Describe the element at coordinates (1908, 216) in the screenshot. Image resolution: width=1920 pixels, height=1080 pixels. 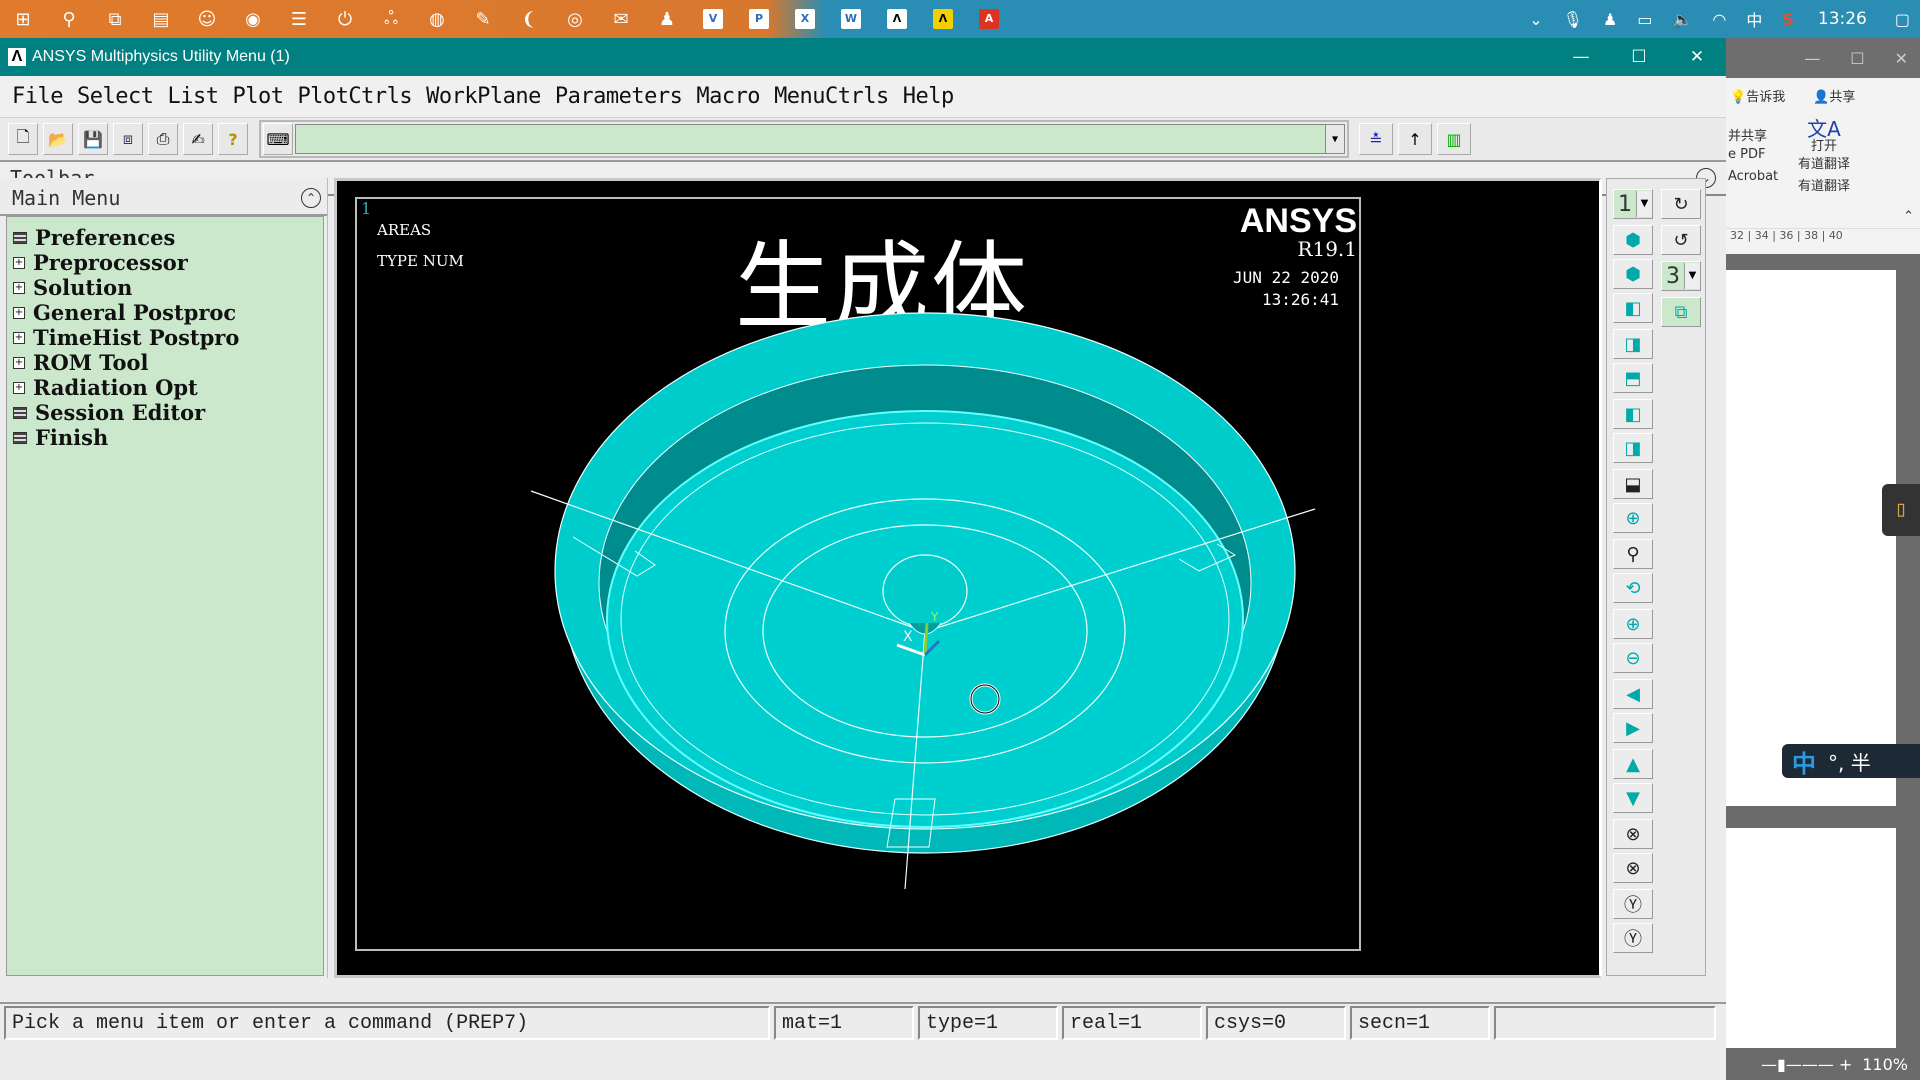
I see `collapse-ribbon-icon: ⌃` at that location.